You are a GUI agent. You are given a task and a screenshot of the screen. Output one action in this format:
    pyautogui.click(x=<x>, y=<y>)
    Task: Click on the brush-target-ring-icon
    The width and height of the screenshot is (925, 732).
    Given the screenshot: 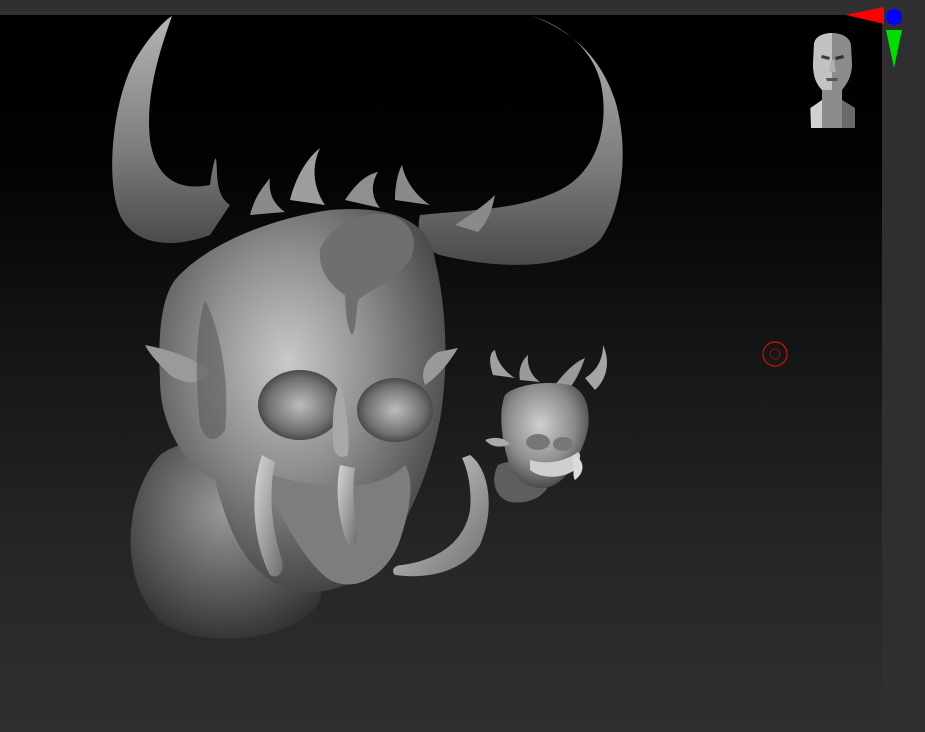 What is the action you would take?
    pyautogui.click(x=775, y=354)
    